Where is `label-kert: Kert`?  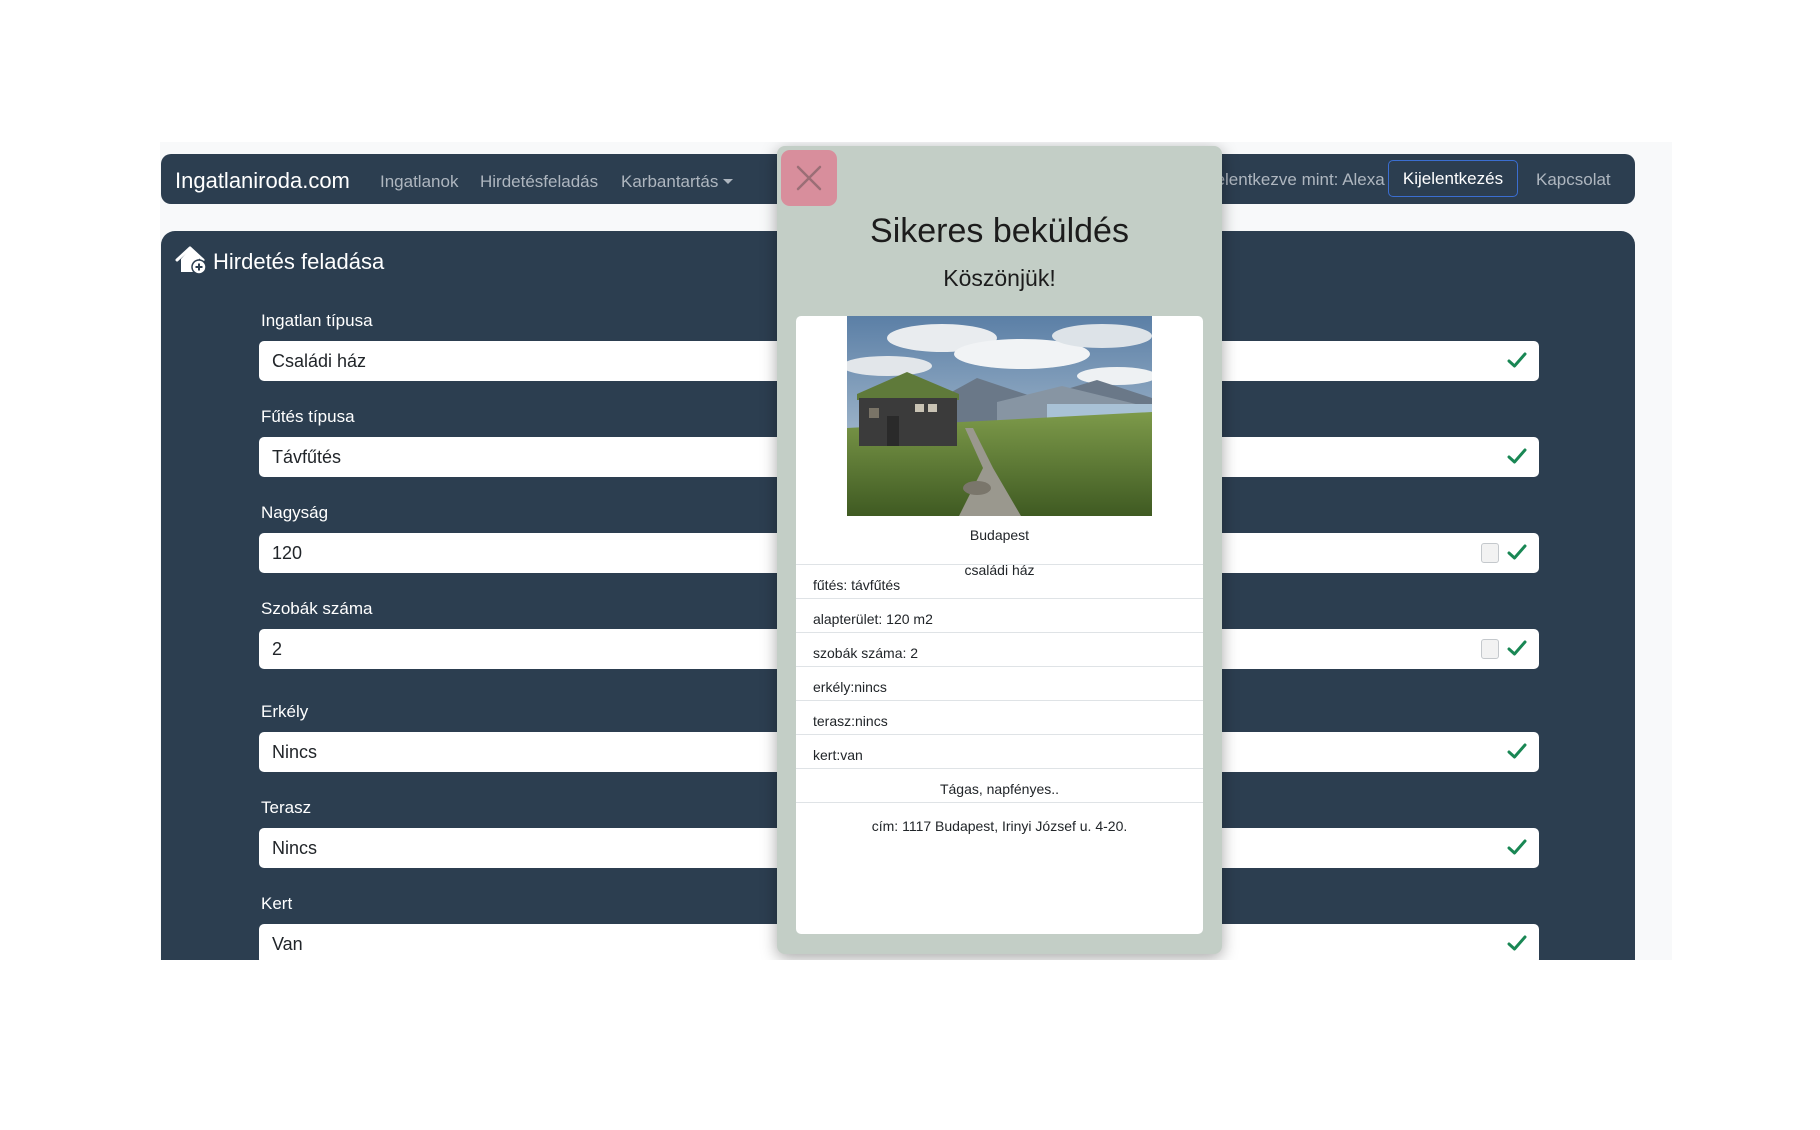
label-kert: Kert is located at coordinates (277, 903).